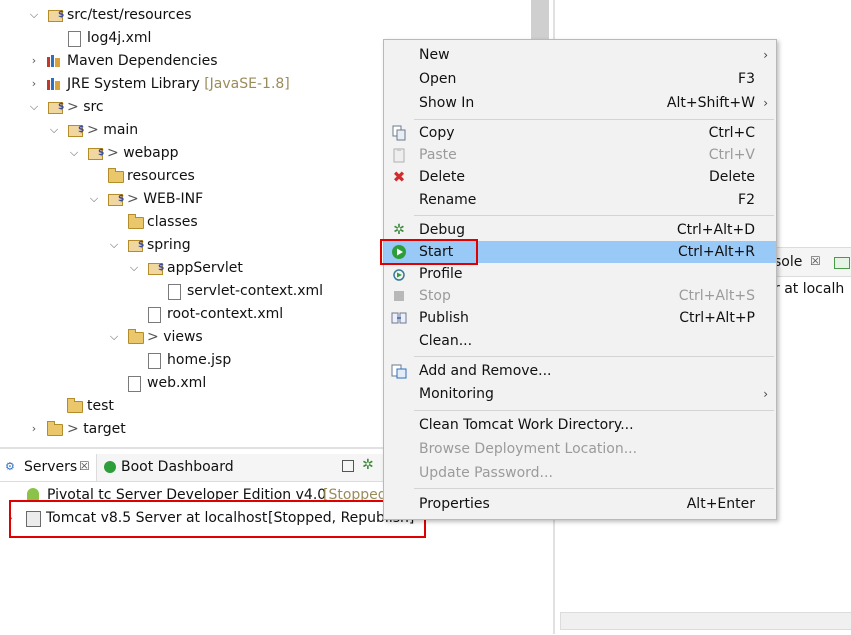  What do you see at coordinates (580, 79) in the screenshot?
I see `menu-item-open: Open F3` at bounding box center [580, 79].